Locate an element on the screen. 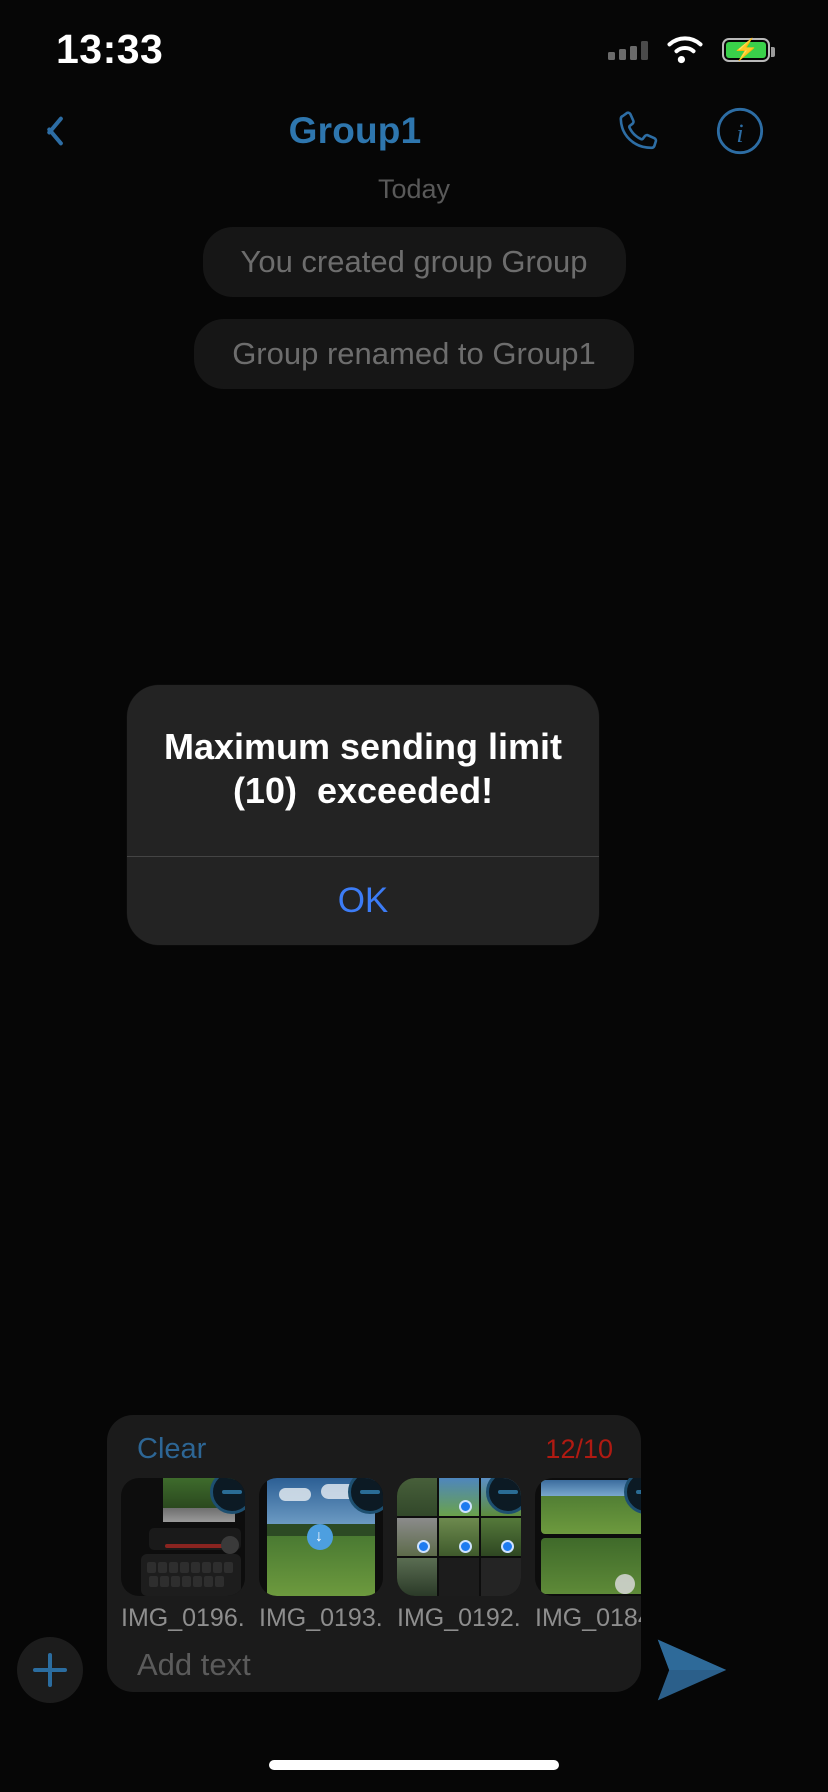  date-separator: Today is located at coordinates (414, 189).